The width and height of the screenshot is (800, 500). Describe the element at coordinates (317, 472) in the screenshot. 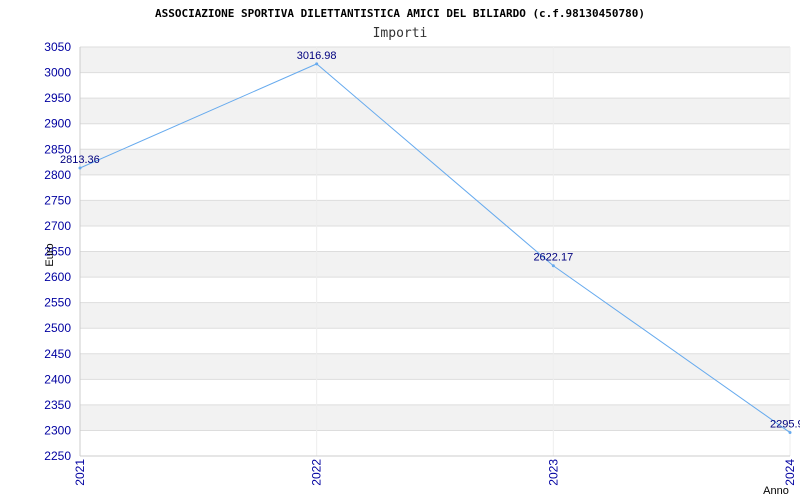

I see `x-tick-label: 2022` at that location.